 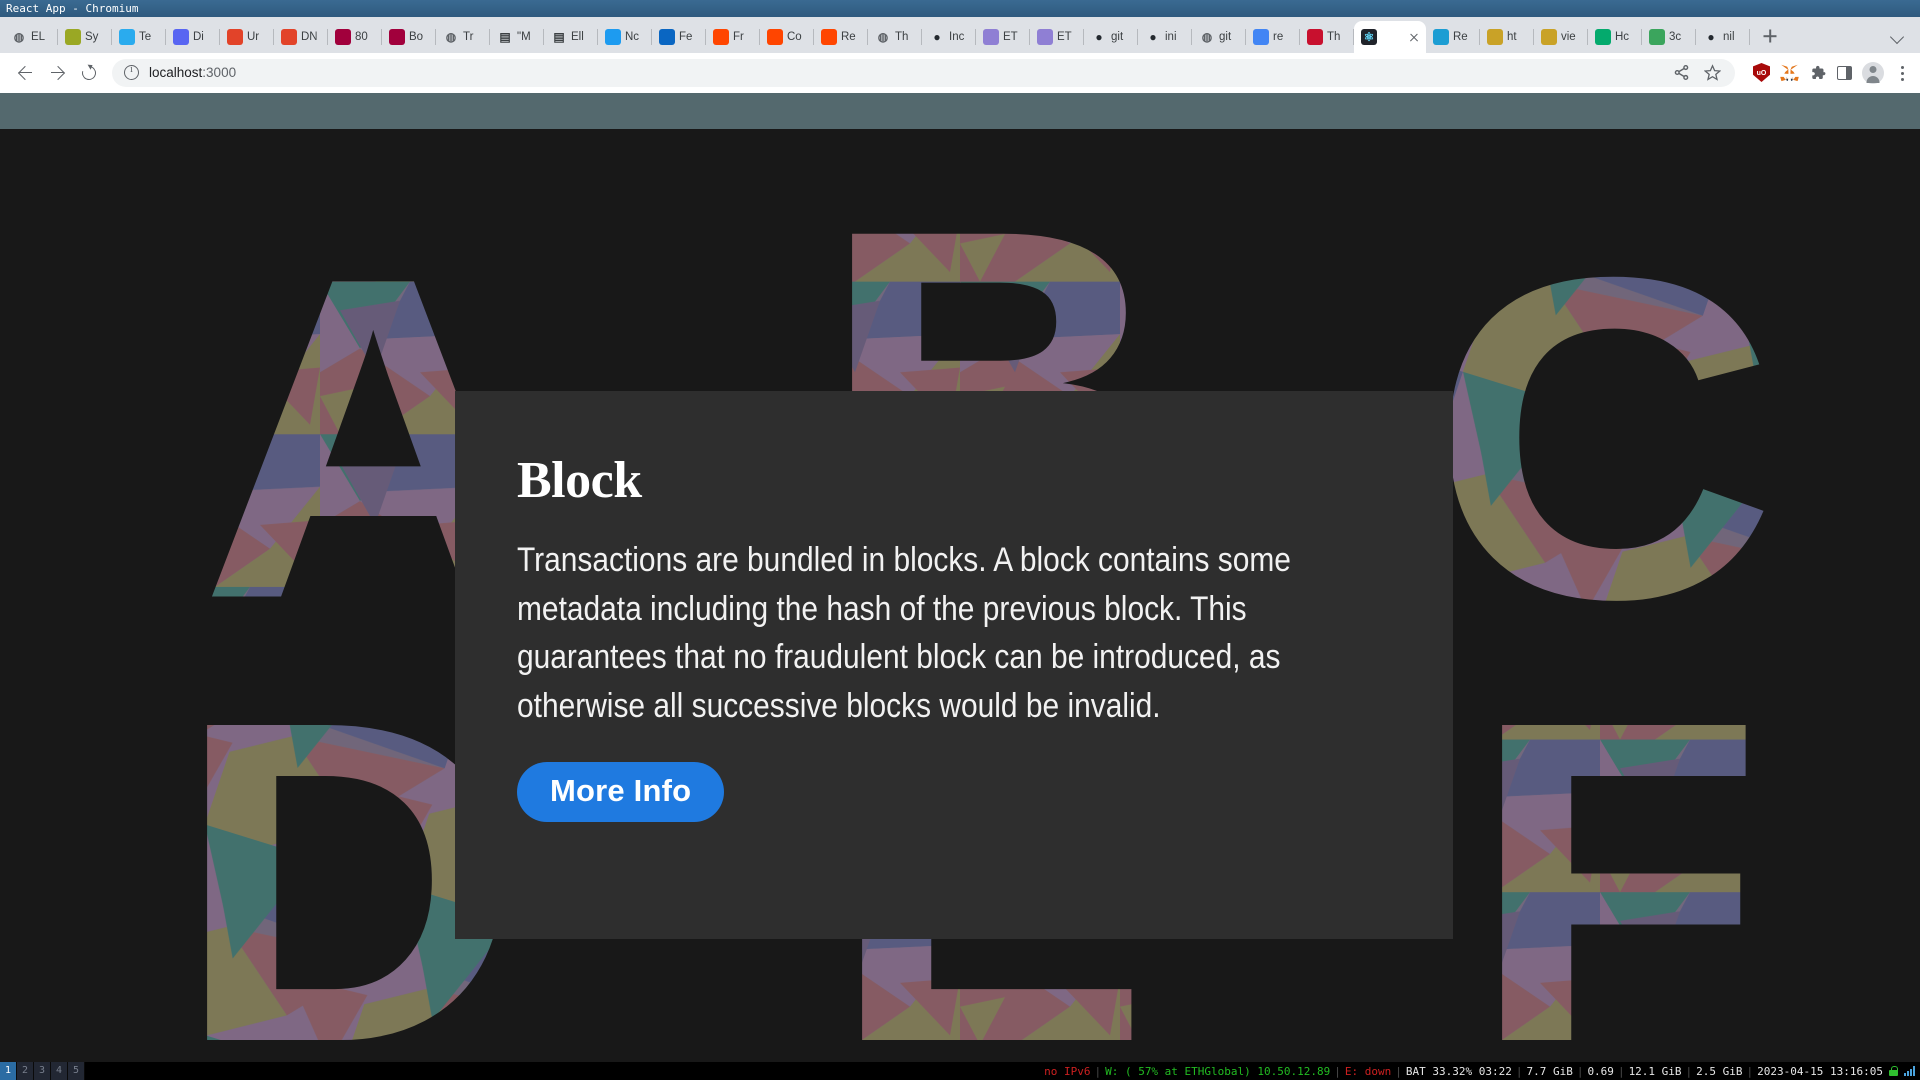 I want to click on browser-tab-label: ET, so click(x=1010, y=37).